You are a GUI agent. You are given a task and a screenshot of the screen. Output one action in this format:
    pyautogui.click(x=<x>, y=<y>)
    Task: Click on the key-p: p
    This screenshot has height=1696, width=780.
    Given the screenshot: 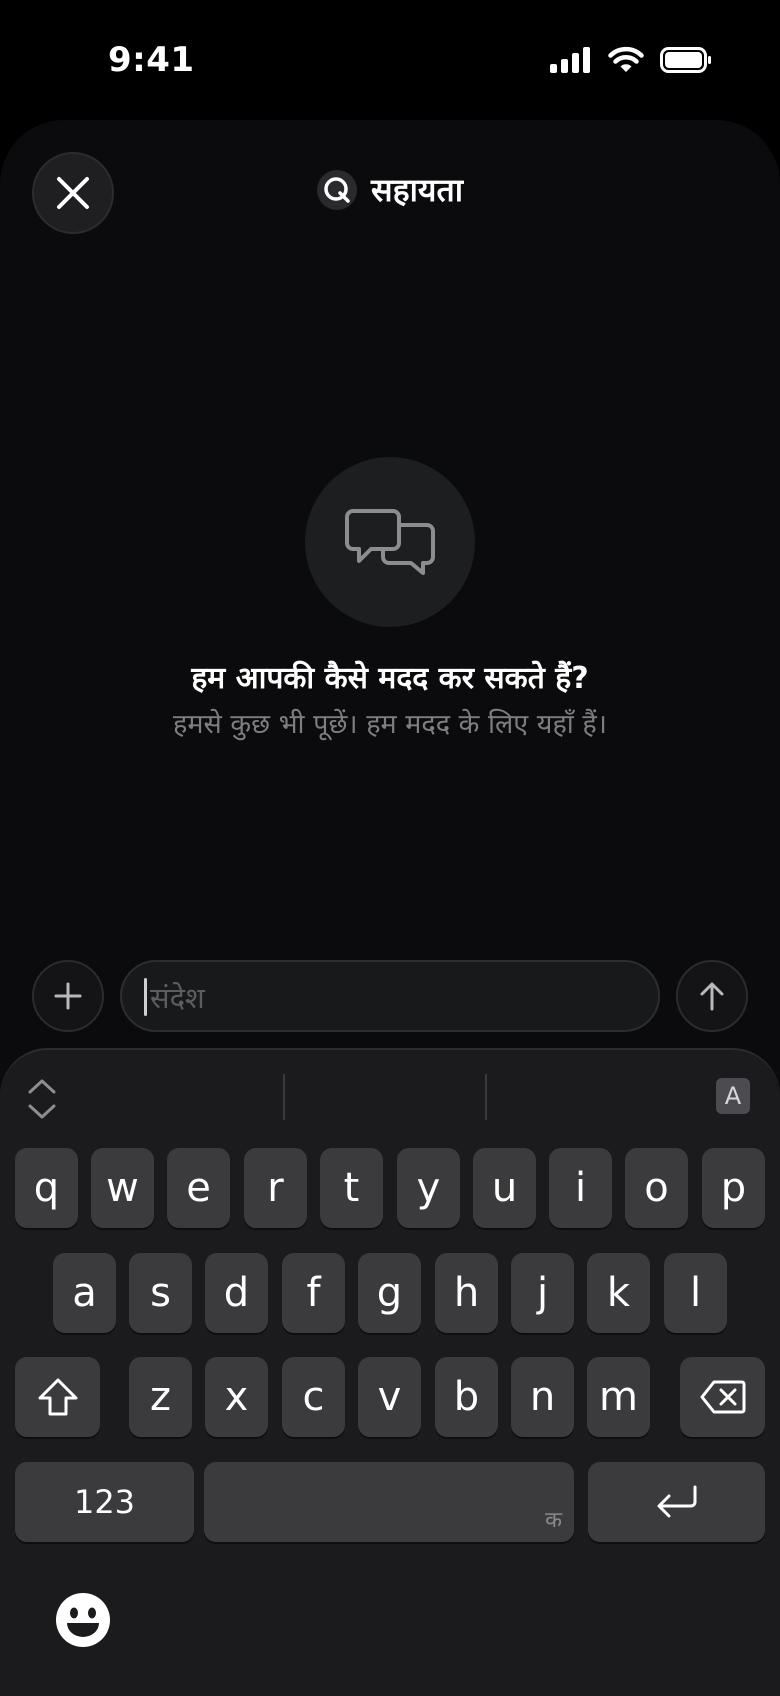 What is the action you would take?
    pyautogui.click(x=733, y=1188)
    